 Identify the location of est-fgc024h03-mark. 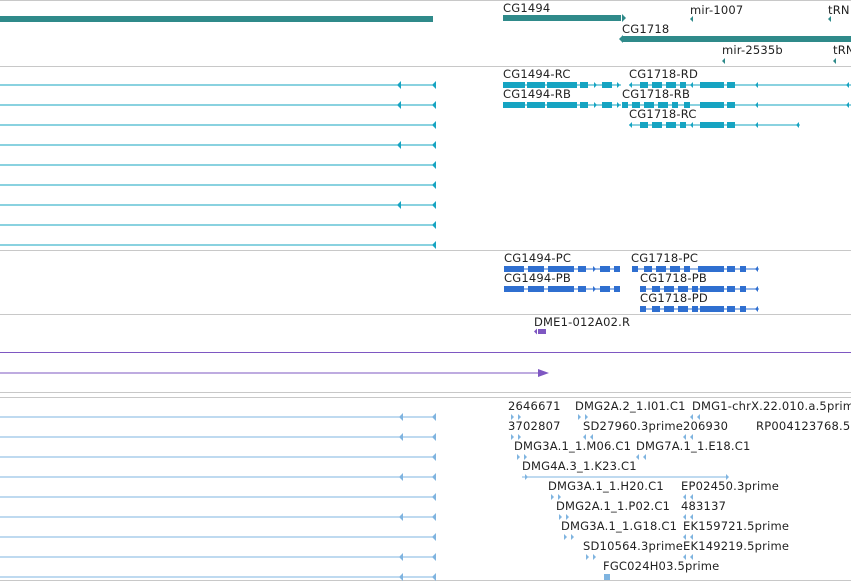
(607, 577).